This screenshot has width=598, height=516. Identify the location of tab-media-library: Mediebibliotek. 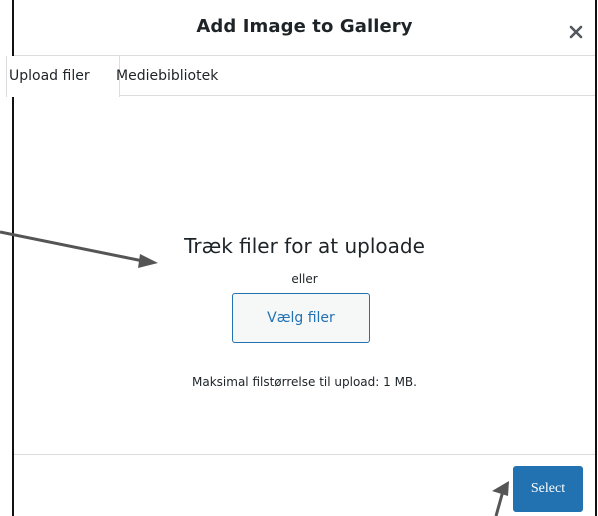
(167, 76).